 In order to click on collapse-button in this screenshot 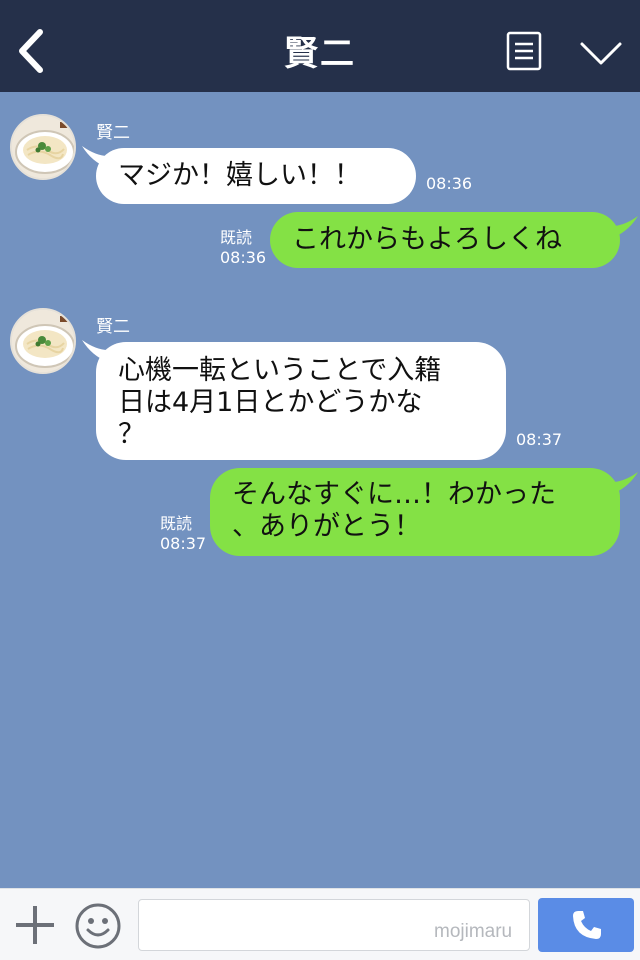, I will do `click(601, 53)`.